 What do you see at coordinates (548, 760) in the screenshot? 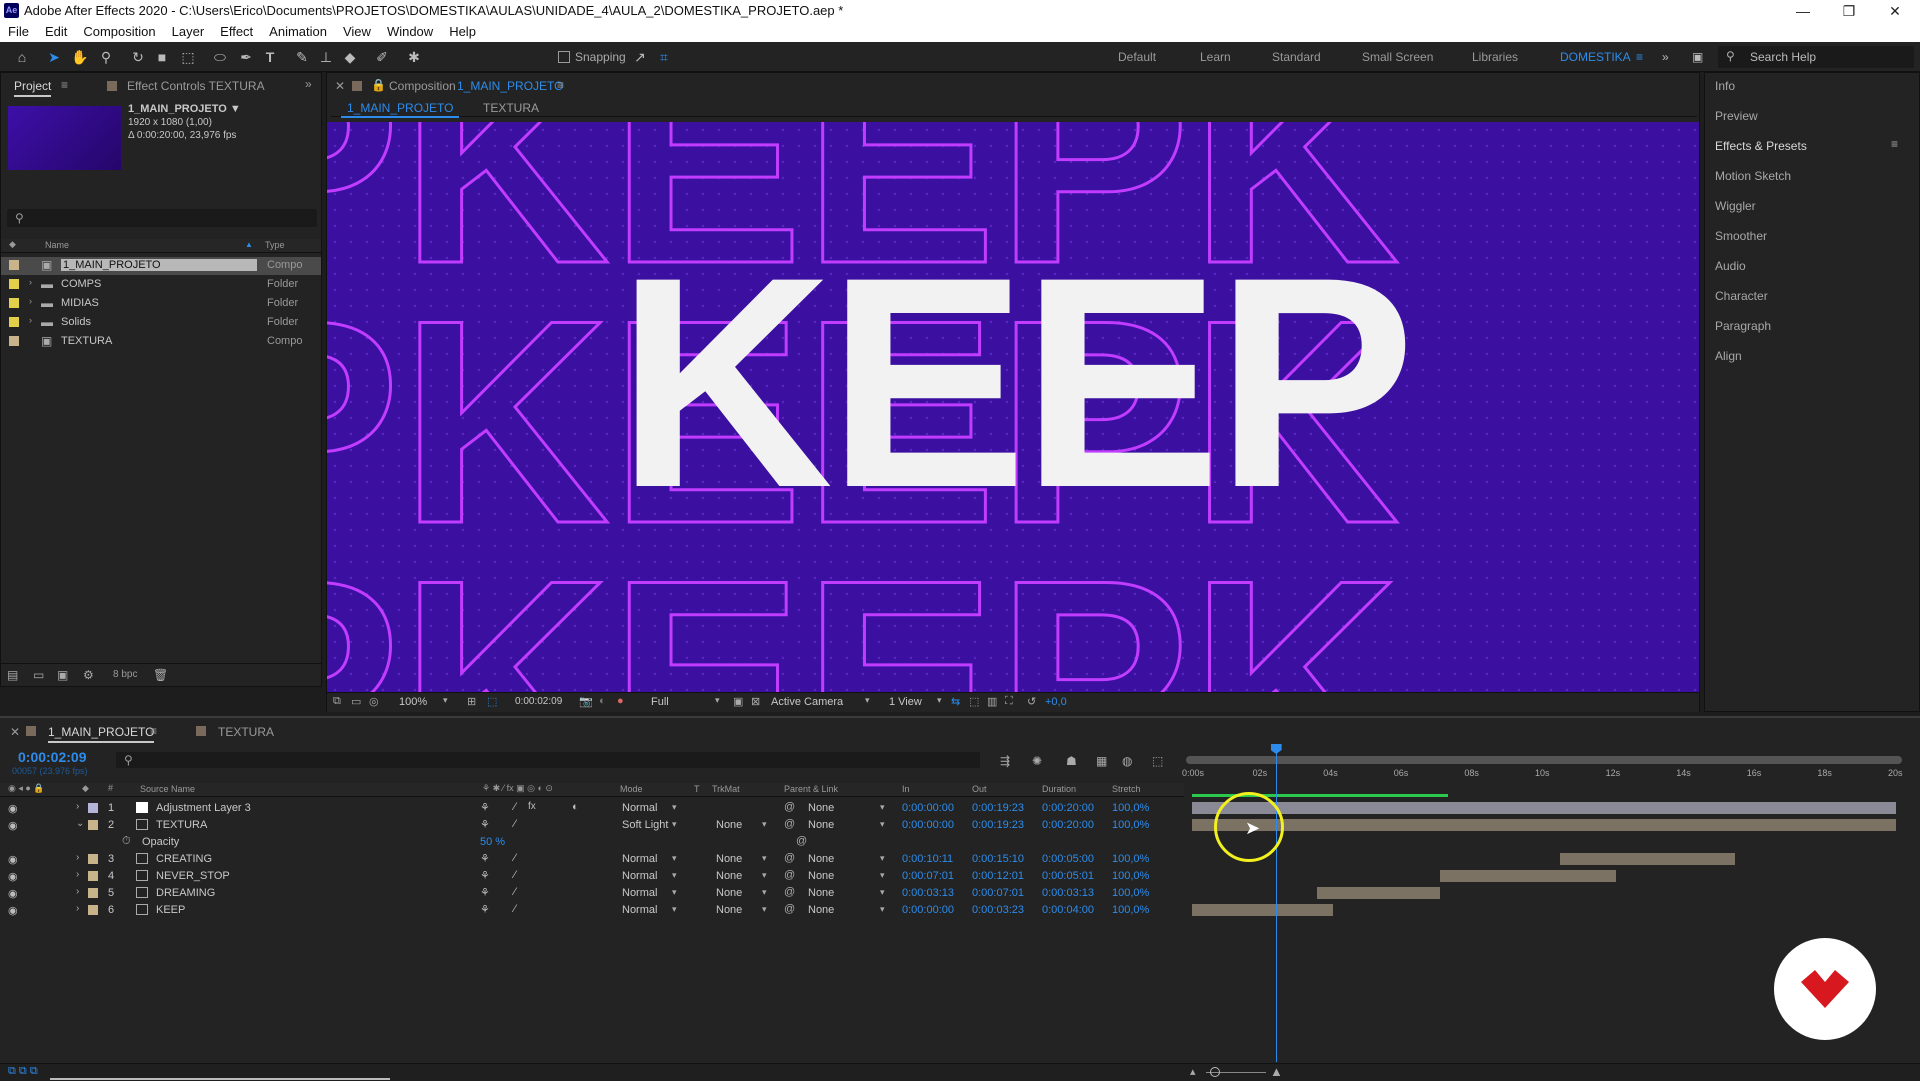
I see `timeline-search-input: ⚲` at bounding box center [548, 760].